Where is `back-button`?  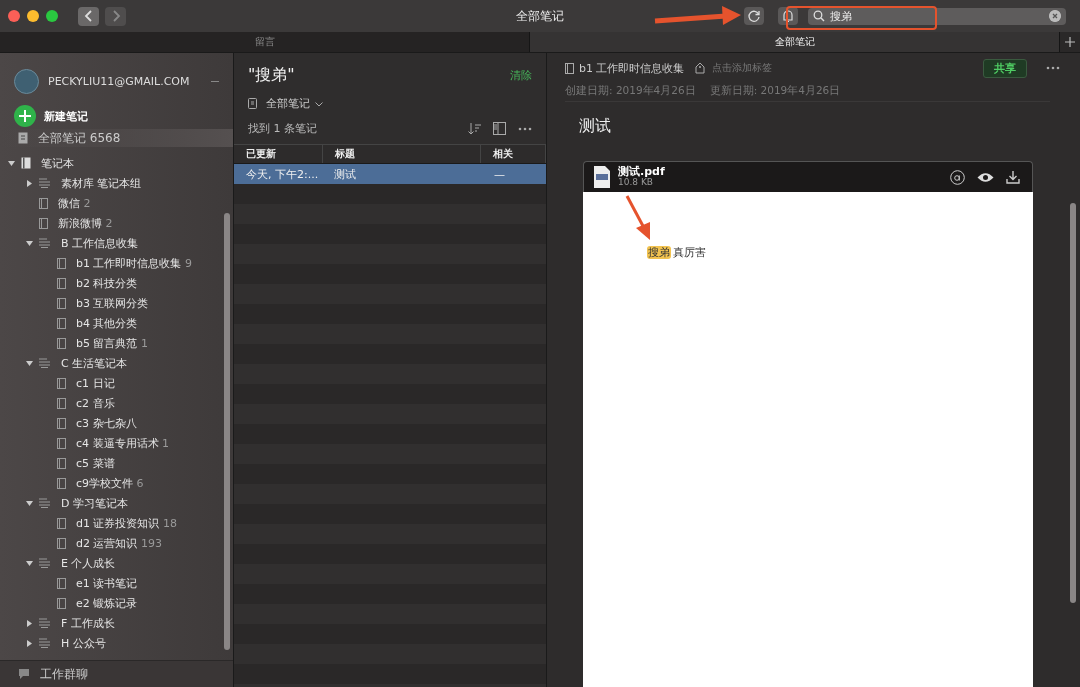 back-button is located at coordinates (88, 16).